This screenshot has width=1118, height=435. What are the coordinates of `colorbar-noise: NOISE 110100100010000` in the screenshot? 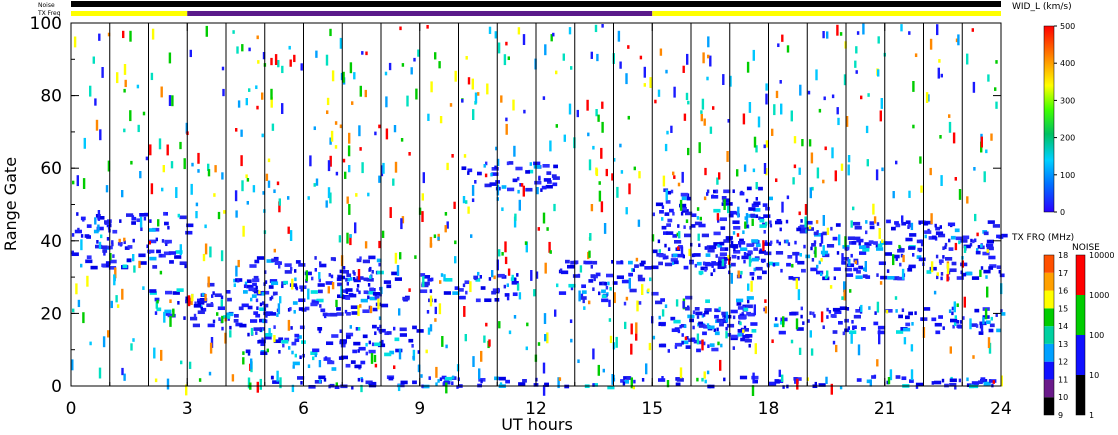 It's located at (1093, 331).